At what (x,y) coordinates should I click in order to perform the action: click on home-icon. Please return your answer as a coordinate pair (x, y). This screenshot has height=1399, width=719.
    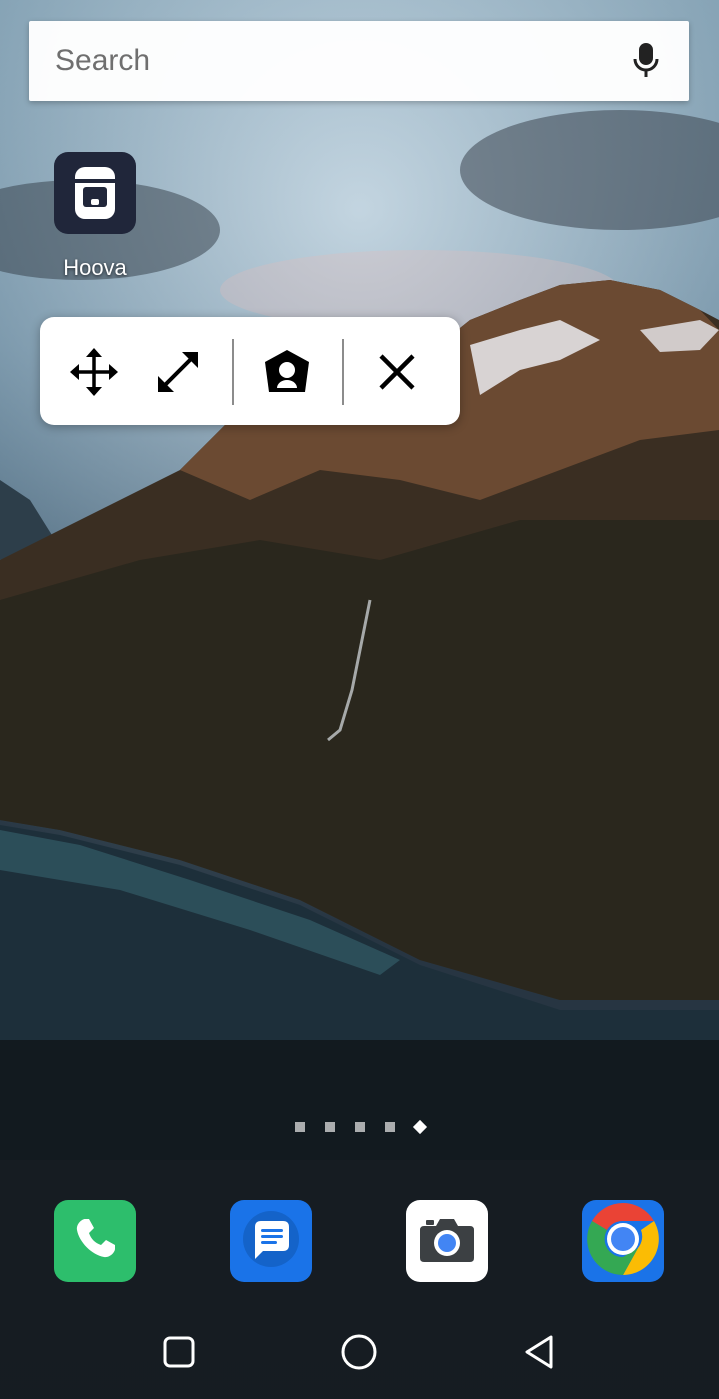
    Looking at the image, I should click on (359, 1352).